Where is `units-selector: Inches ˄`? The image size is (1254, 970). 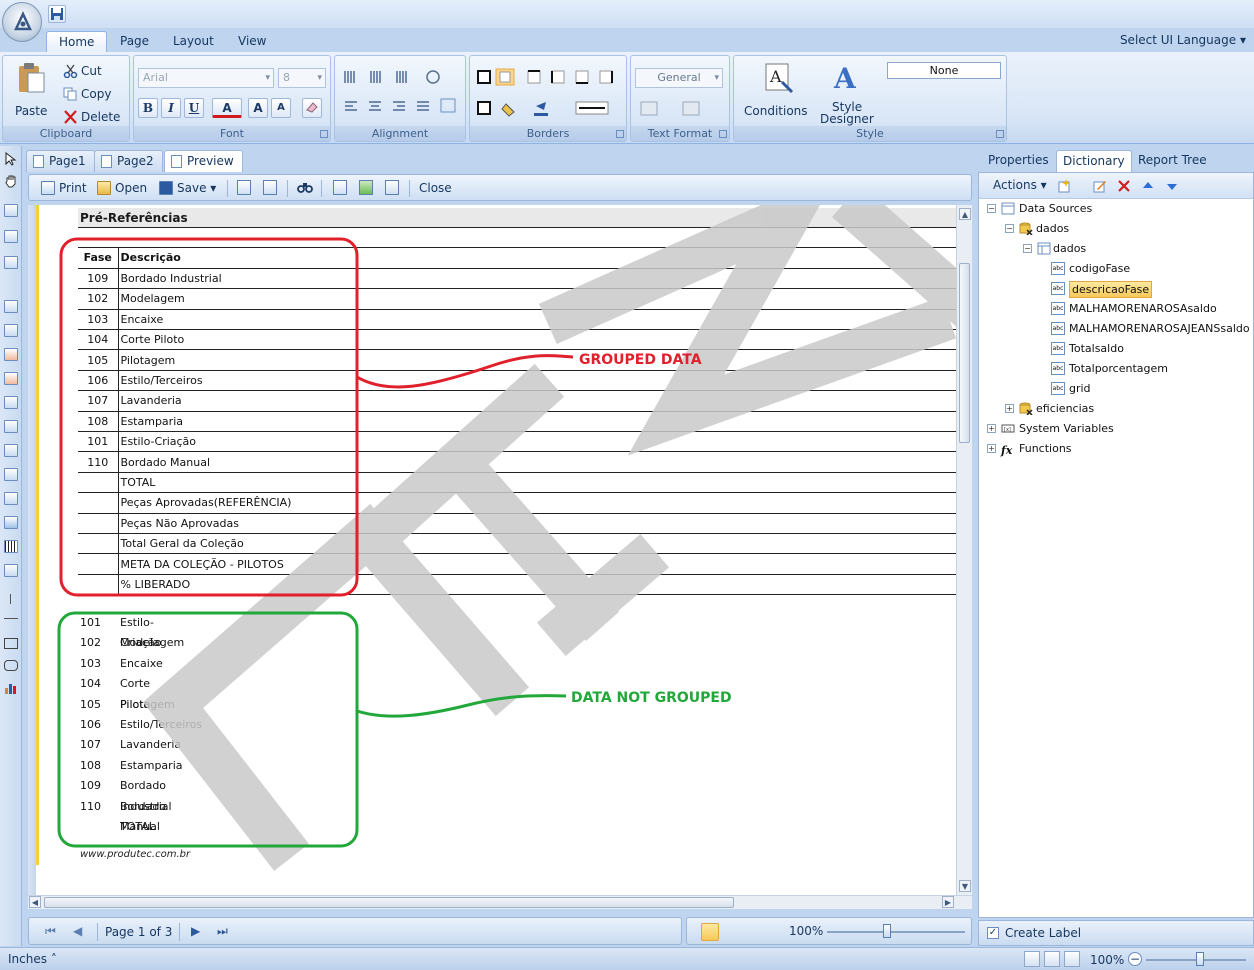
units-selector: Inches ˄ is located at coordinates (32, 959).